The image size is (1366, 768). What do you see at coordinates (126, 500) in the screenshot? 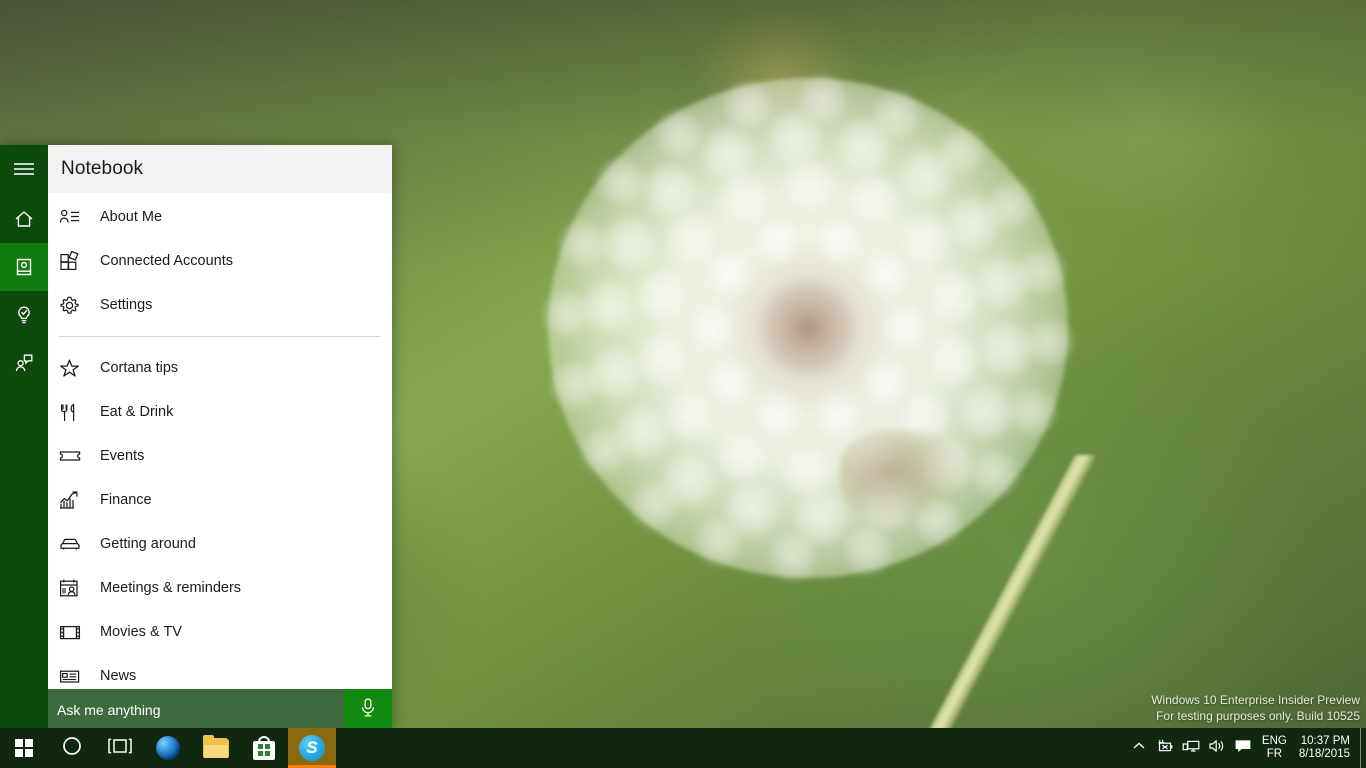
I see `notebook-item-label: Finance` at bounding box center [126, 500].